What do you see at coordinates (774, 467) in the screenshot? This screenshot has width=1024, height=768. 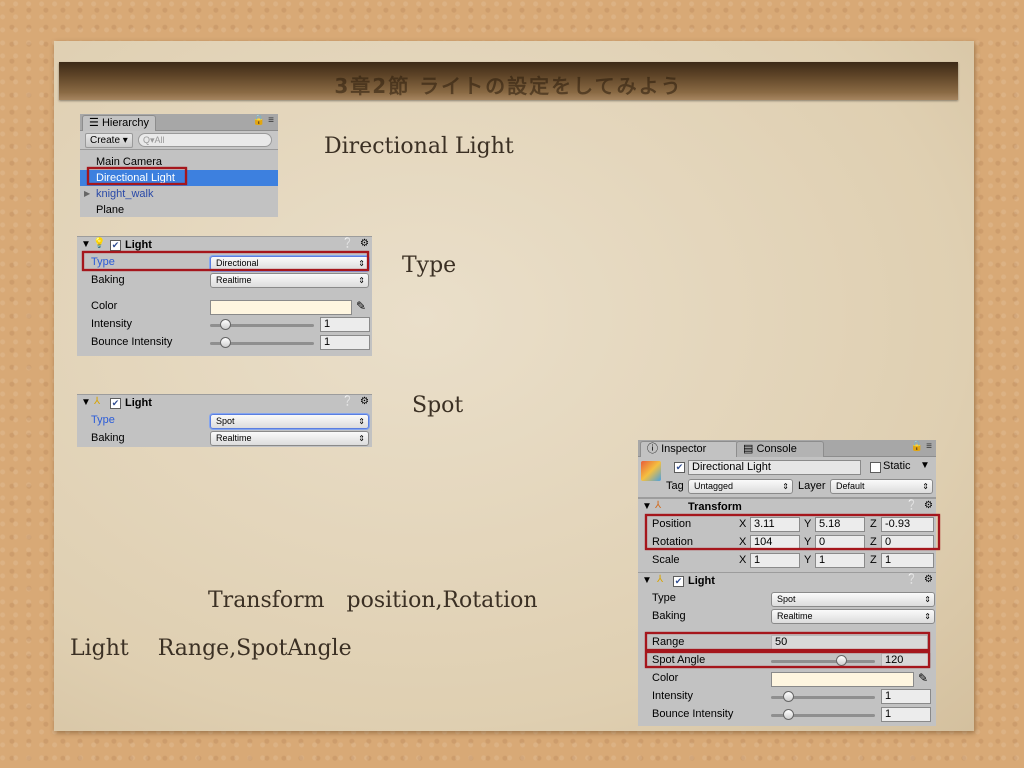 I see `object-name-field: Directional Light` at bounding box center [774, 467].